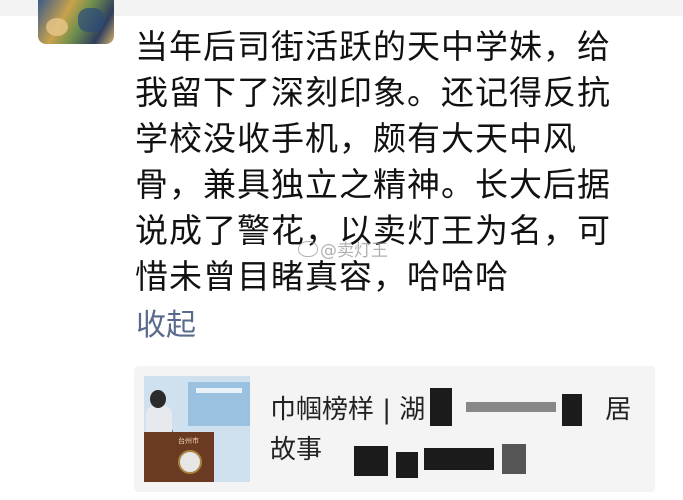 Image resolution: width=683 pixels, height=500 pixels. Describe the element at coordinates (618, 410) in the screenshot. I see `article-title-tail: 居` at that location.